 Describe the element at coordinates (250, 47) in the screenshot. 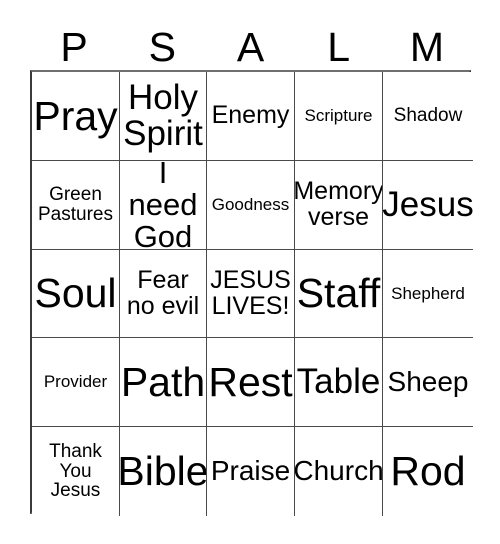

I see `header-letter-2: A` at that location.